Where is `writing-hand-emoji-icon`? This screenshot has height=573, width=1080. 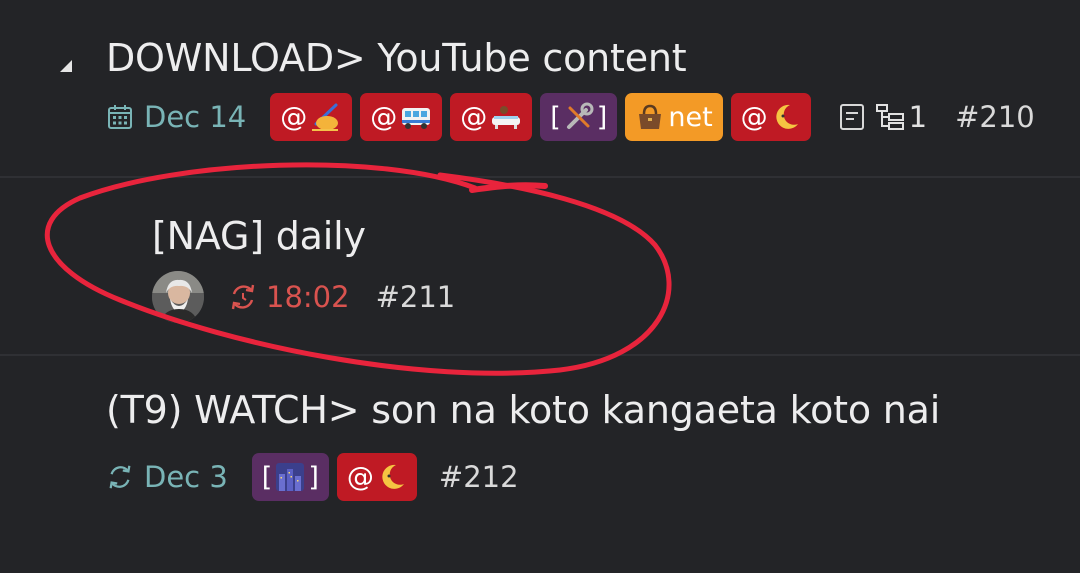
writing-hand-emoji-icon is located at coordinates (325, 117).